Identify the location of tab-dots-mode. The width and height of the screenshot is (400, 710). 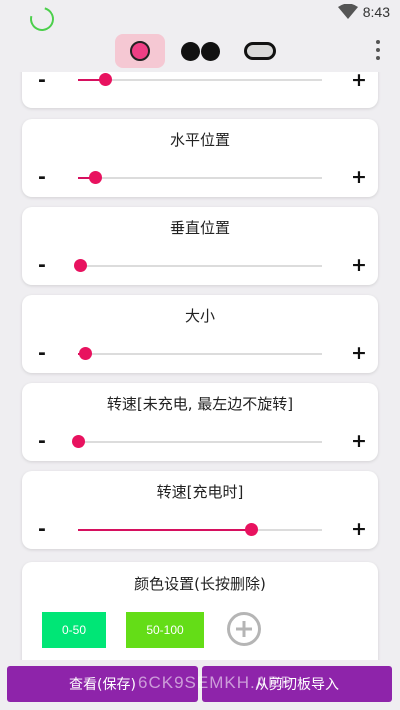
(200, 51).